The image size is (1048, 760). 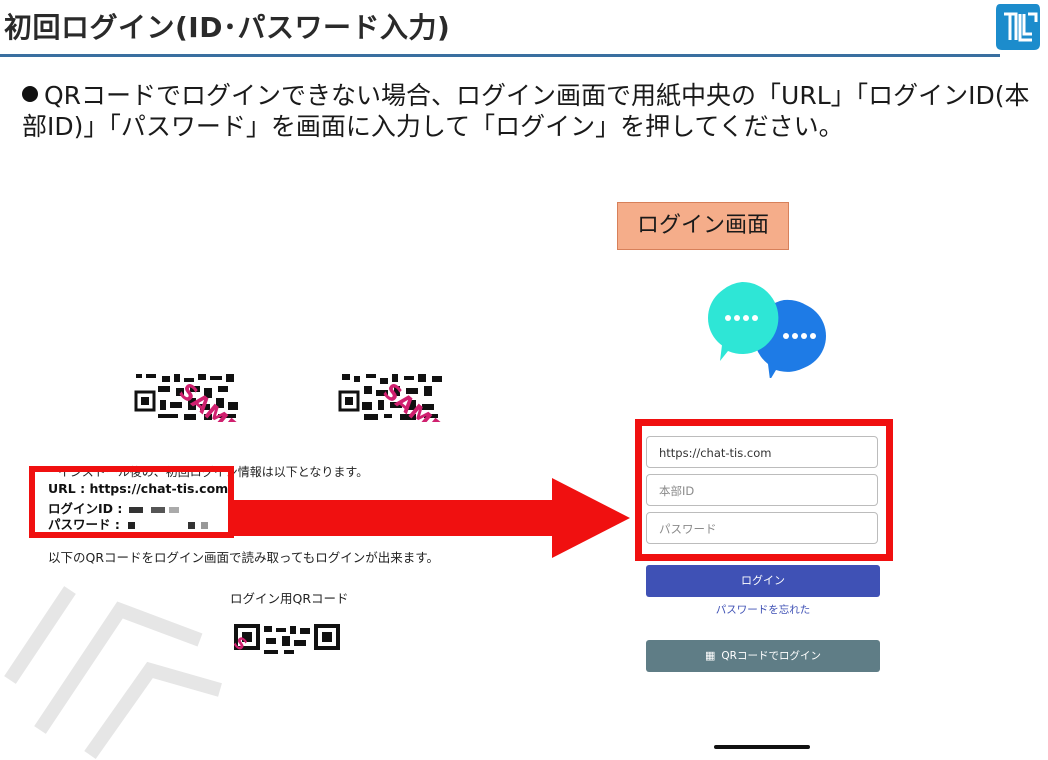 I want to click on sheet-credentials-highlight, so click(x=131, y=502).